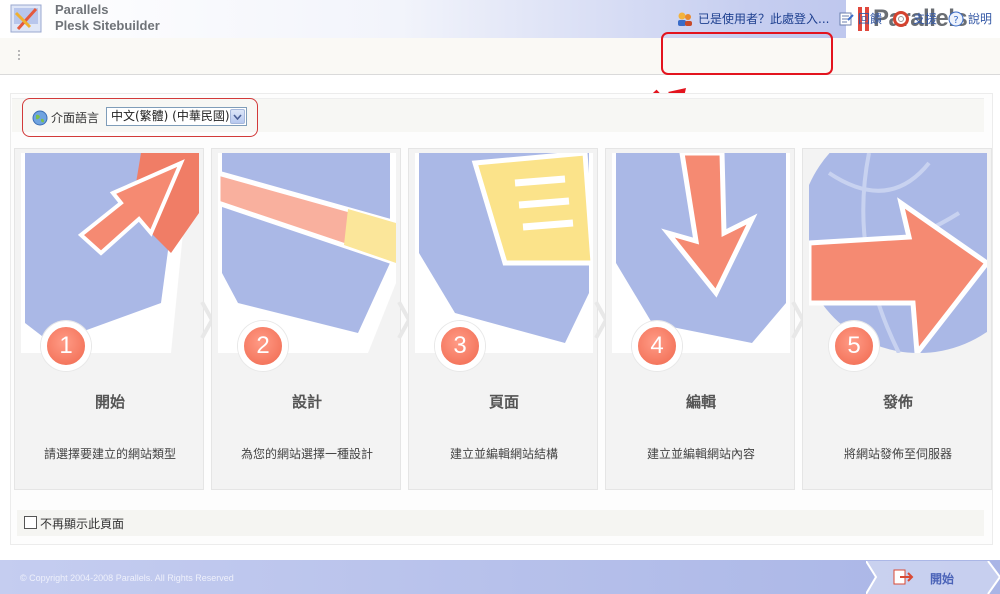  Describe the element at coordinates (500, 523) in the screenshot. I see `dont-show-bar` at that location.